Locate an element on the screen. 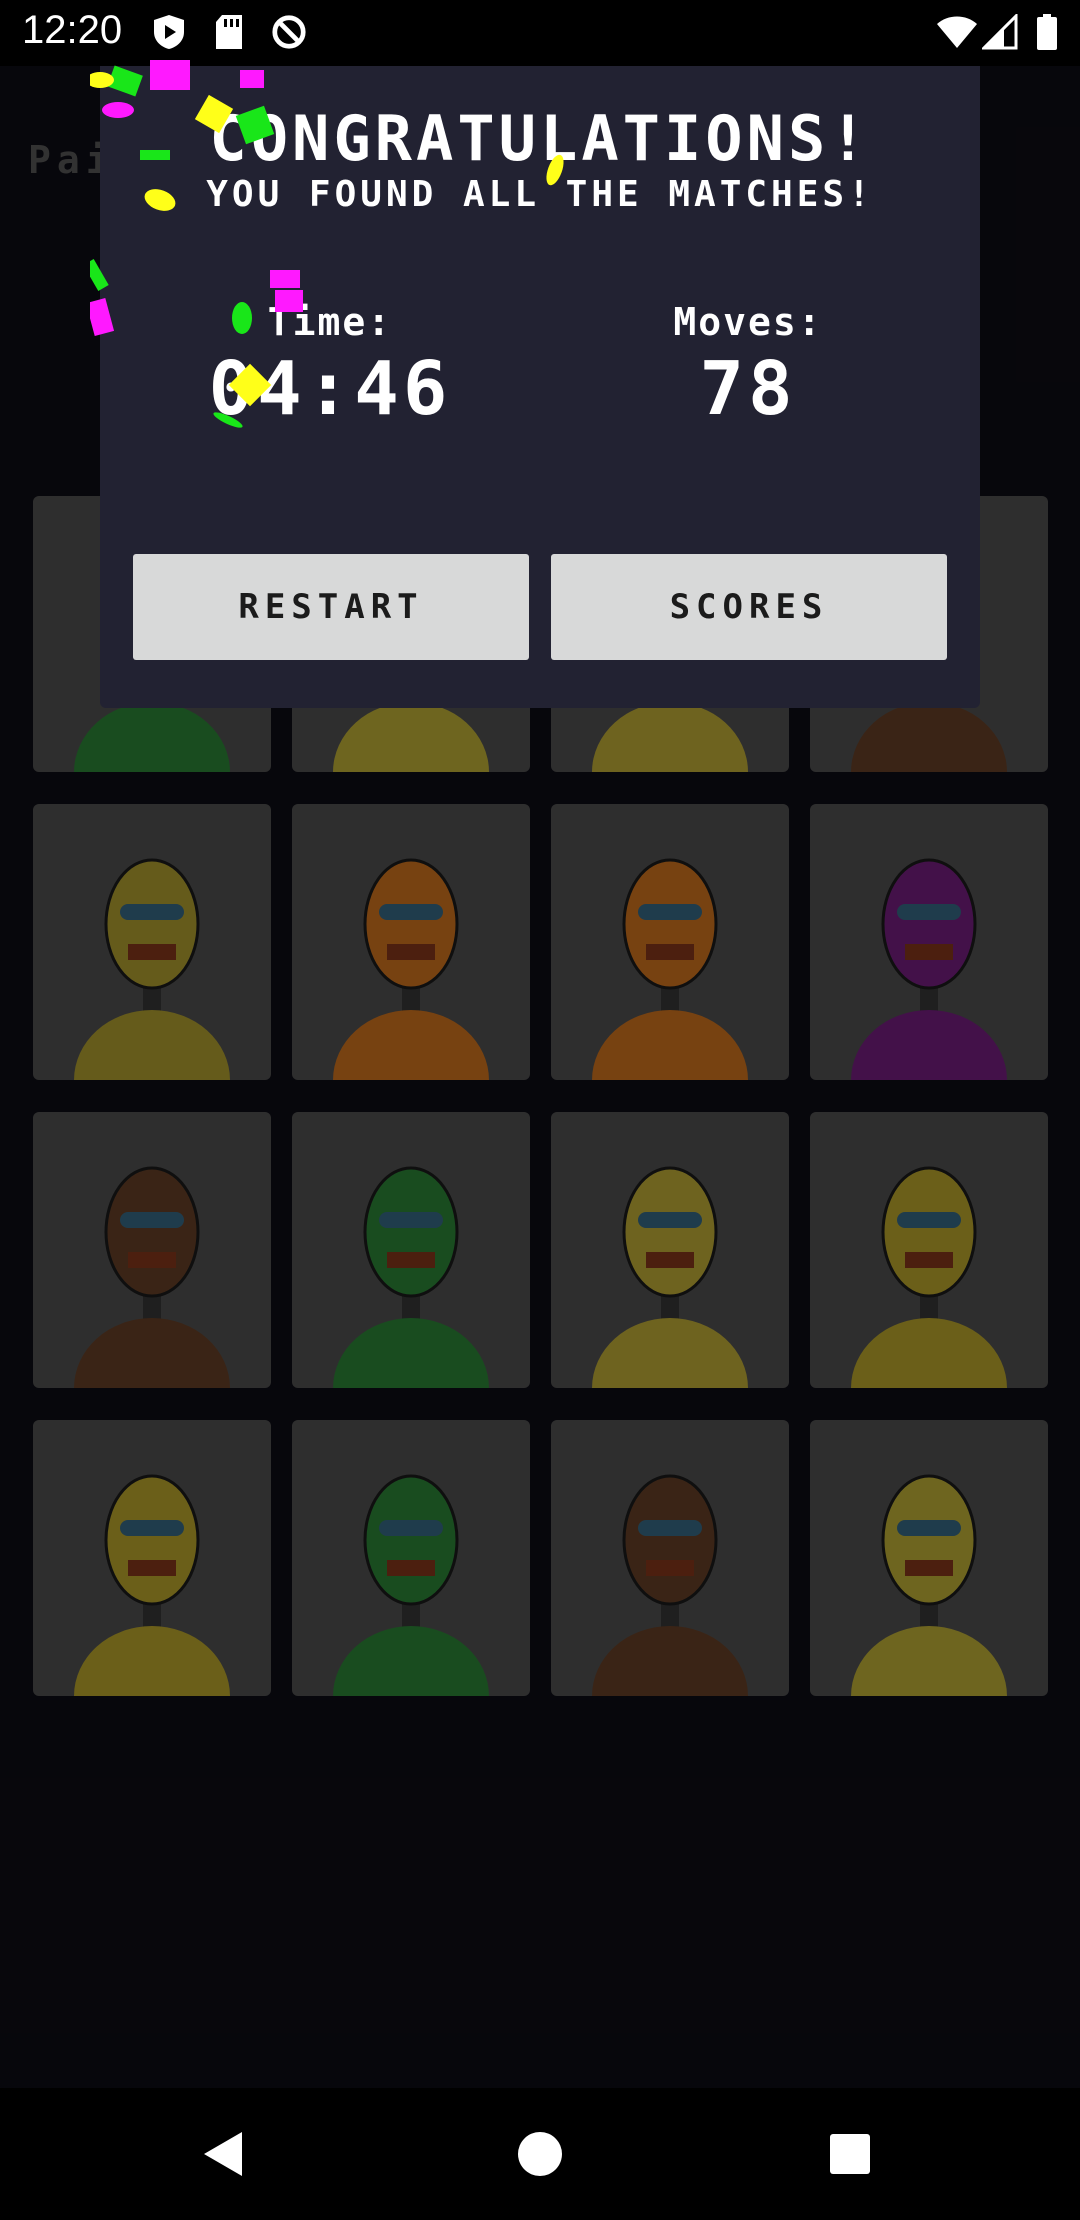 This screenshot has height=2220, width=1080. wifi-icon is located at coordinates (957, 32).